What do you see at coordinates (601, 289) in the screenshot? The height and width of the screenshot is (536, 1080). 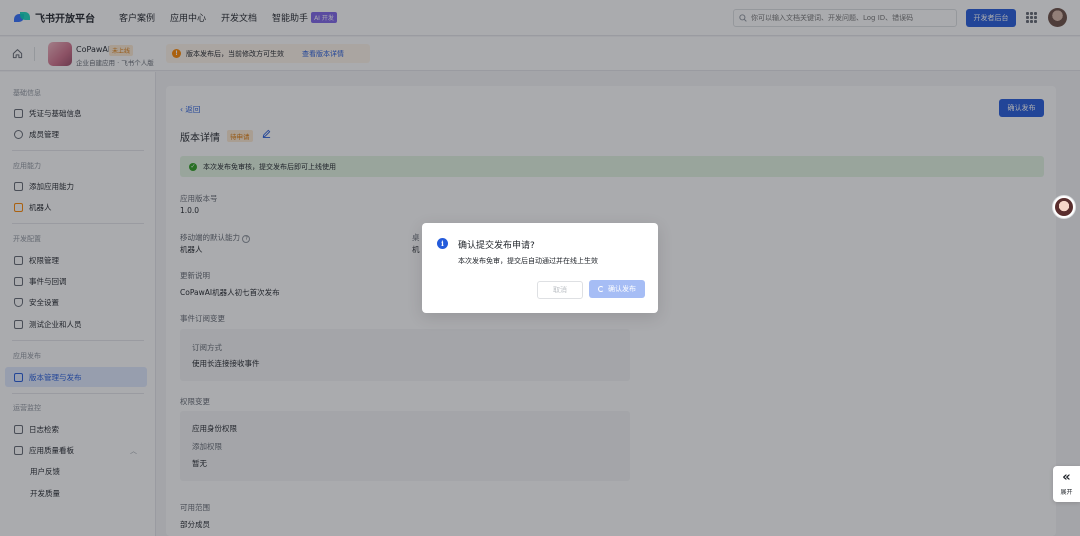 I see `loading-spinner-icon` at bounding box center [601, 289].